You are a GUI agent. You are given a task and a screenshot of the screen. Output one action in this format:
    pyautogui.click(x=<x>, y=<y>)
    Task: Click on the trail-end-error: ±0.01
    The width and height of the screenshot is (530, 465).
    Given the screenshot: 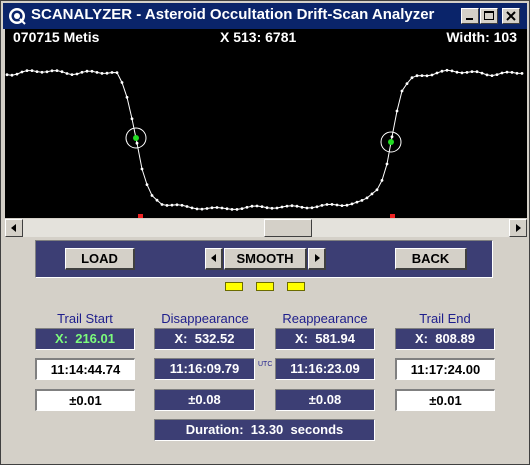 What is the action you would take?
    pyautogui.click(x=445, y=400)
    